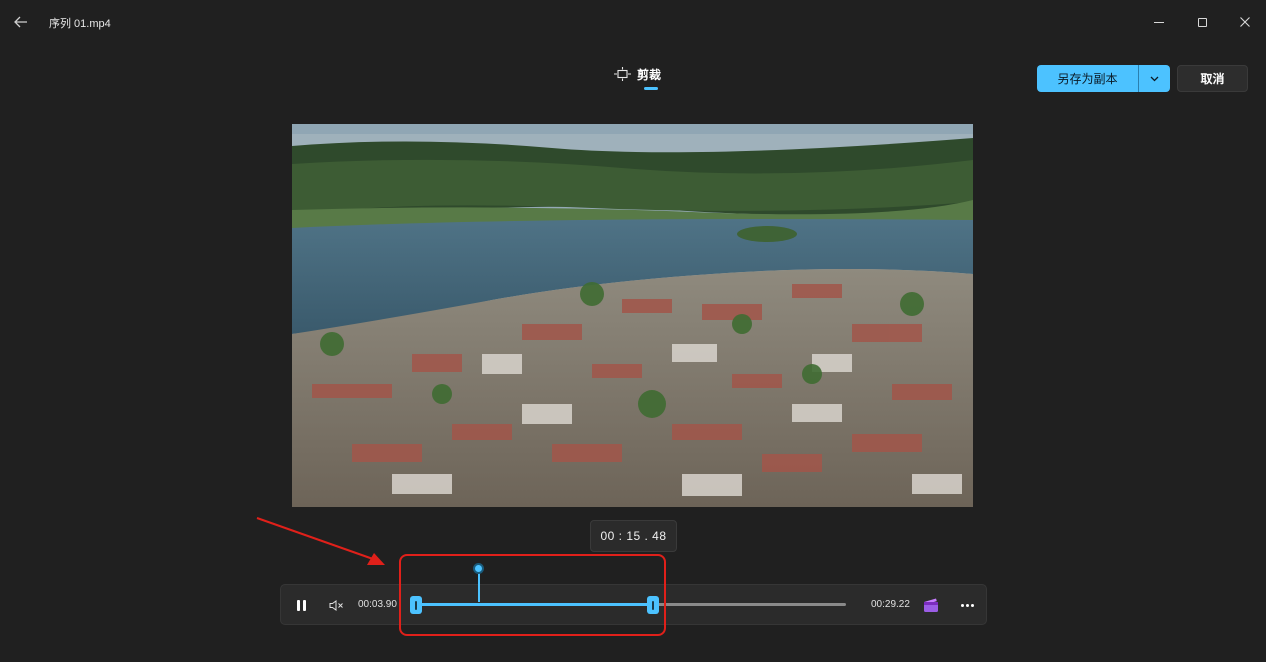 The image size is (1266, 662). I want to click on pause-icon, so click(301, 605).